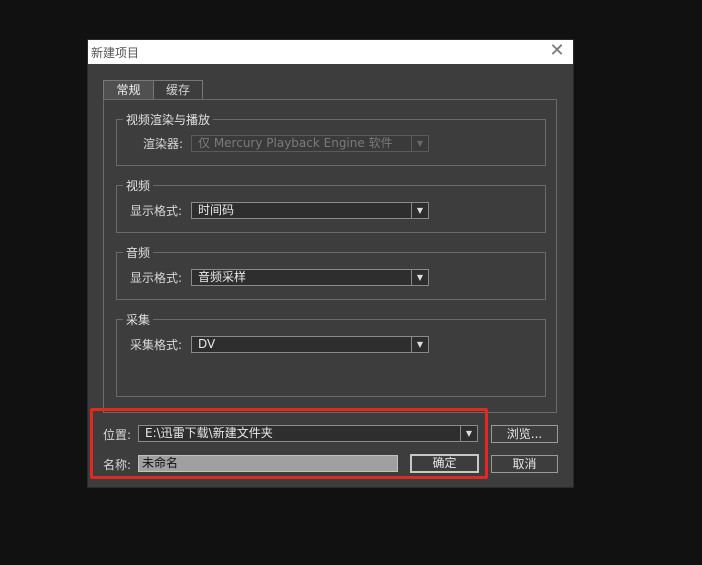 This screenshot has height=565, width=702. Describe the element at coordinates (156, 278) in the screenshot. I see `audio-display-format-label: 显示格式:` at that location.